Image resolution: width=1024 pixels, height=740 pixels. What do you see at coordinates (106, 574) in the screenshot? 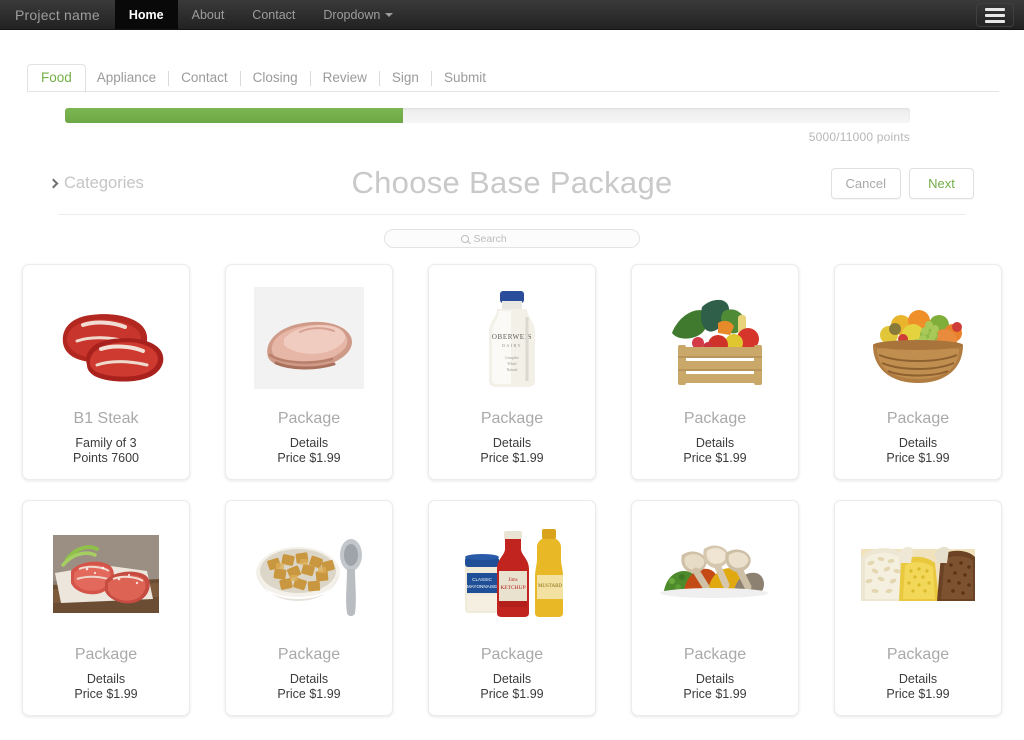
I see `salmon-image` at bounding box center [106, 574].